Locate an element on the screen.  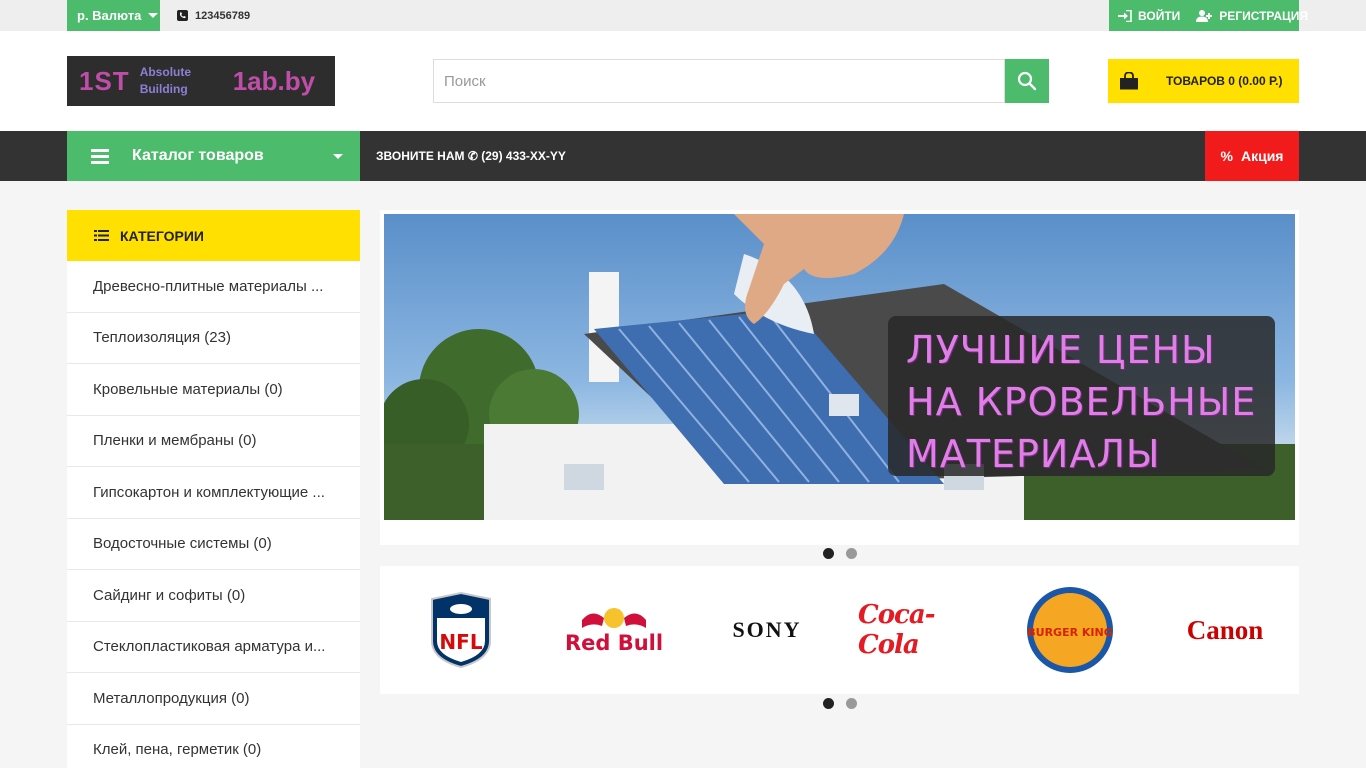
brand-logo-burgerking: BURGER KING is located at coordinates (1070, 630).